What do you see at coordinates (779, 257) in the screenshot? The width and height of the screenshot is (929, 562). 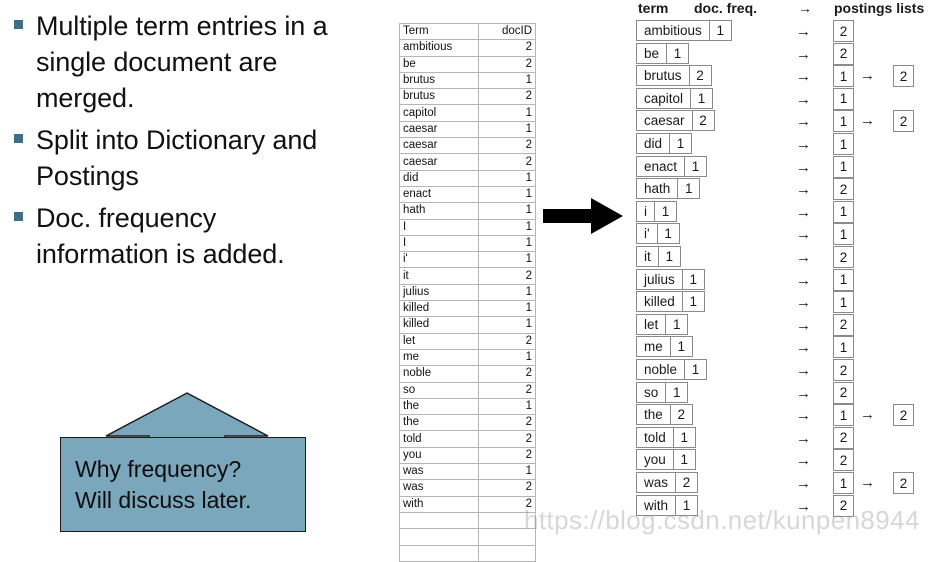 I see `dictionary-entry-row: it 1 → 2` at bounding box center [779, 257].